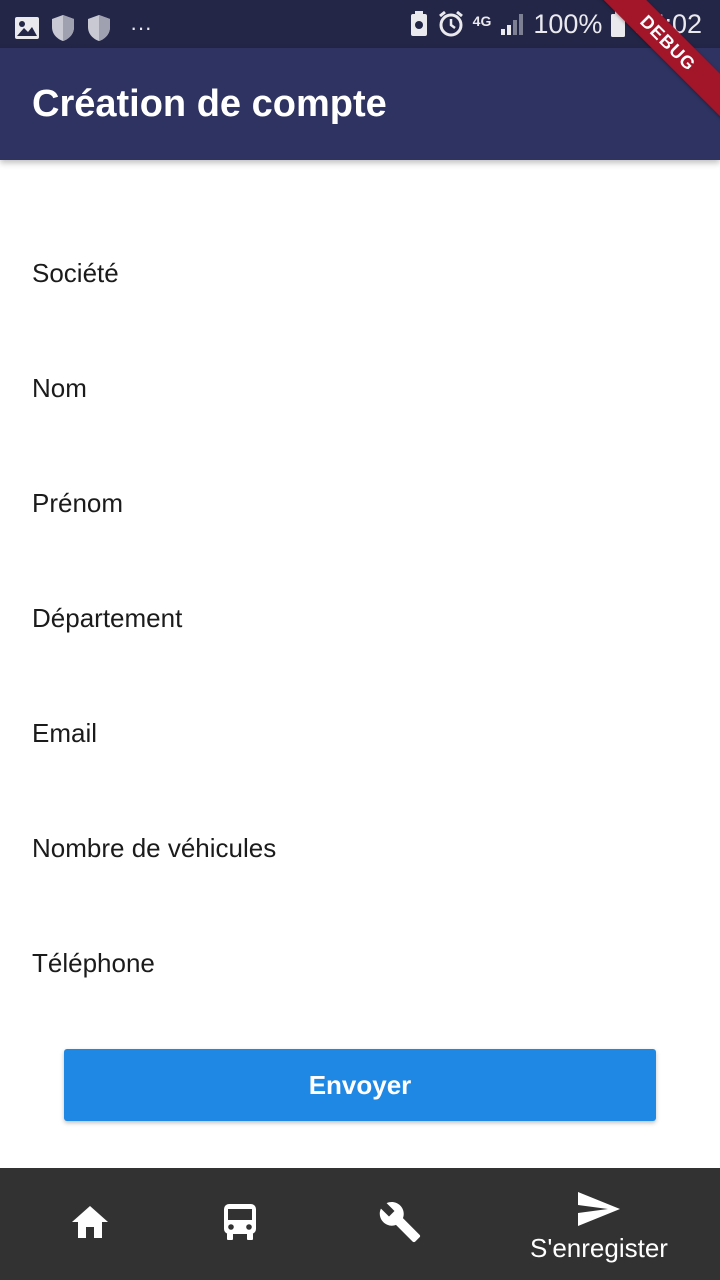  I want to click on network-type: 4G, so click(482, 21).